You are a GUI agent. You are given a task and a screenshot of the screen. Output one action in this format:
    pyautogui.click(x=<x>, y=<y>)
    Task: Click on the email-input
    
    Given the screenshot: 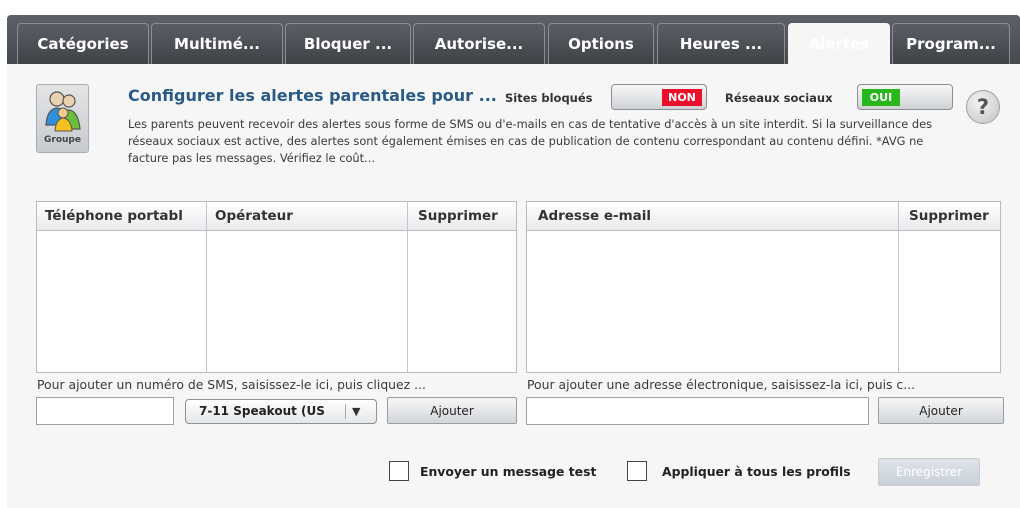 What is the action you would take?
    pyautogui.click(x=697, y=411)
    